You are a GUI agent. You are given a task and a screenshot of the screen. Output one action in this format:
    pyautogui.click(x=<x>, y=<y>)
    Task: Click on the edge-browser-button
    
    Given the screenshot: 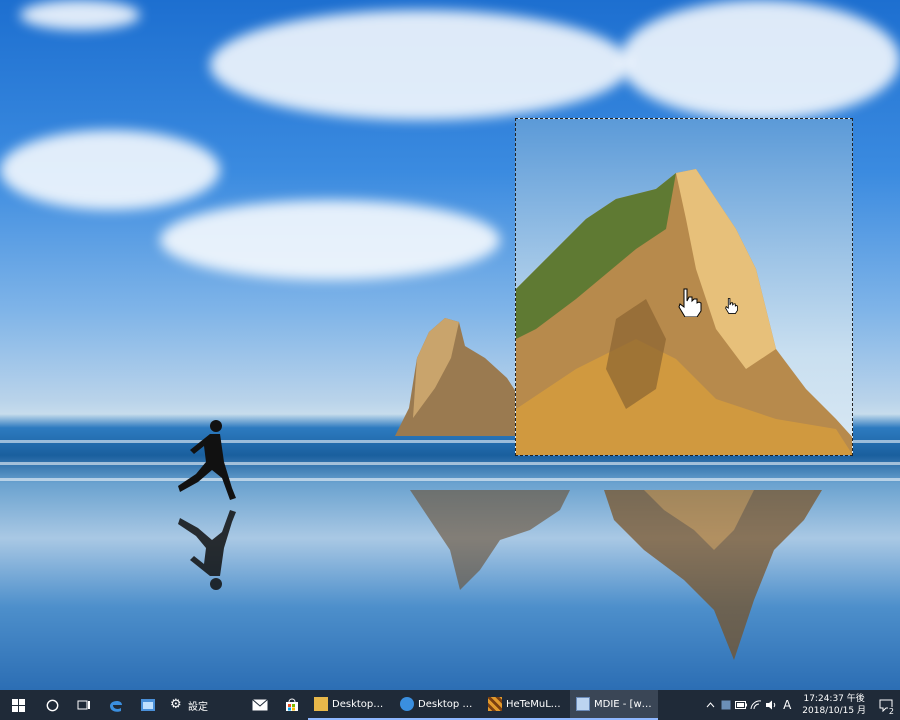 What is the action you would take?
    pyautogui.click(x=116, y=705)
    